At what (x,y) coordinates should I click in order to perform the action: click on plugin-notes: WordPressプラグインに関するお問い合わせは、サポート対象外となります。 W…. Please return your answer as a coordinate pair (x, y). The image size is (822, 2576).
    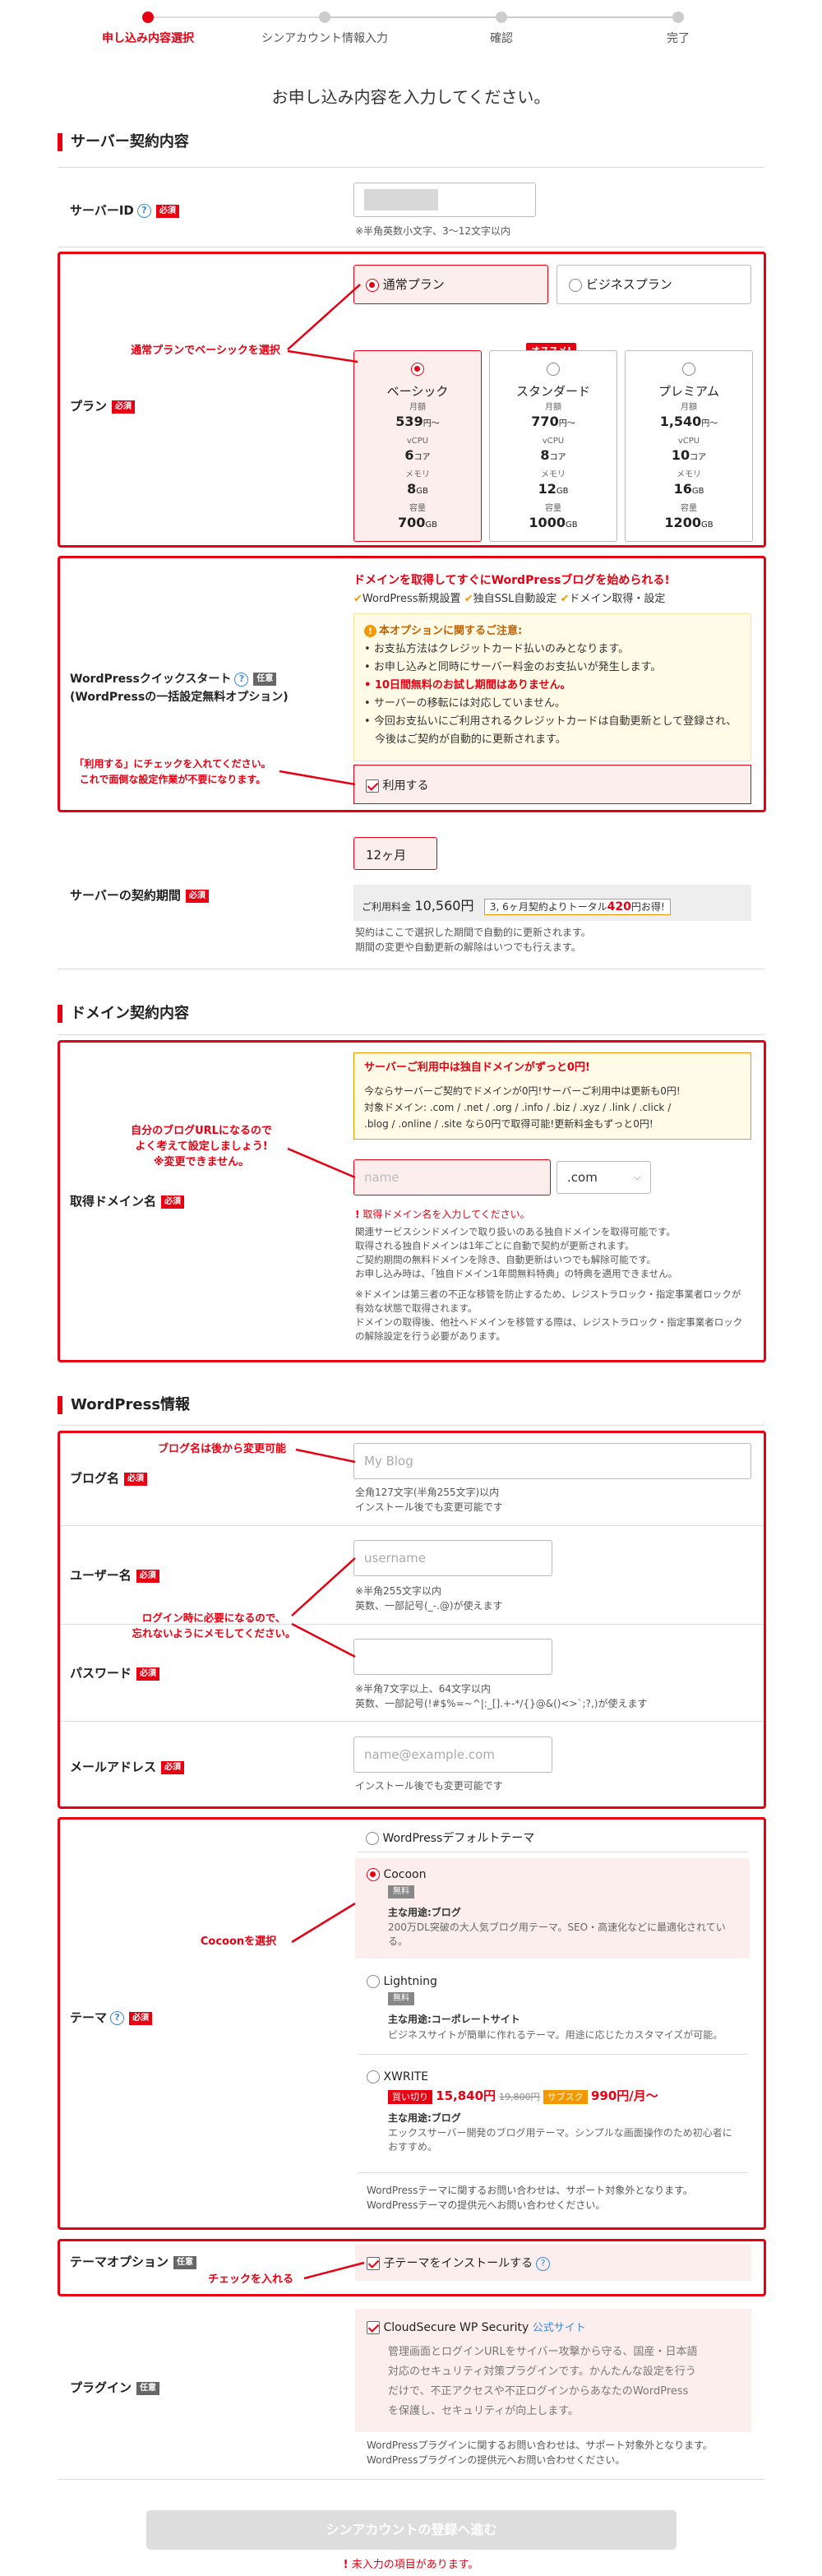
    Looking at the image, I should click on (540, 2453).